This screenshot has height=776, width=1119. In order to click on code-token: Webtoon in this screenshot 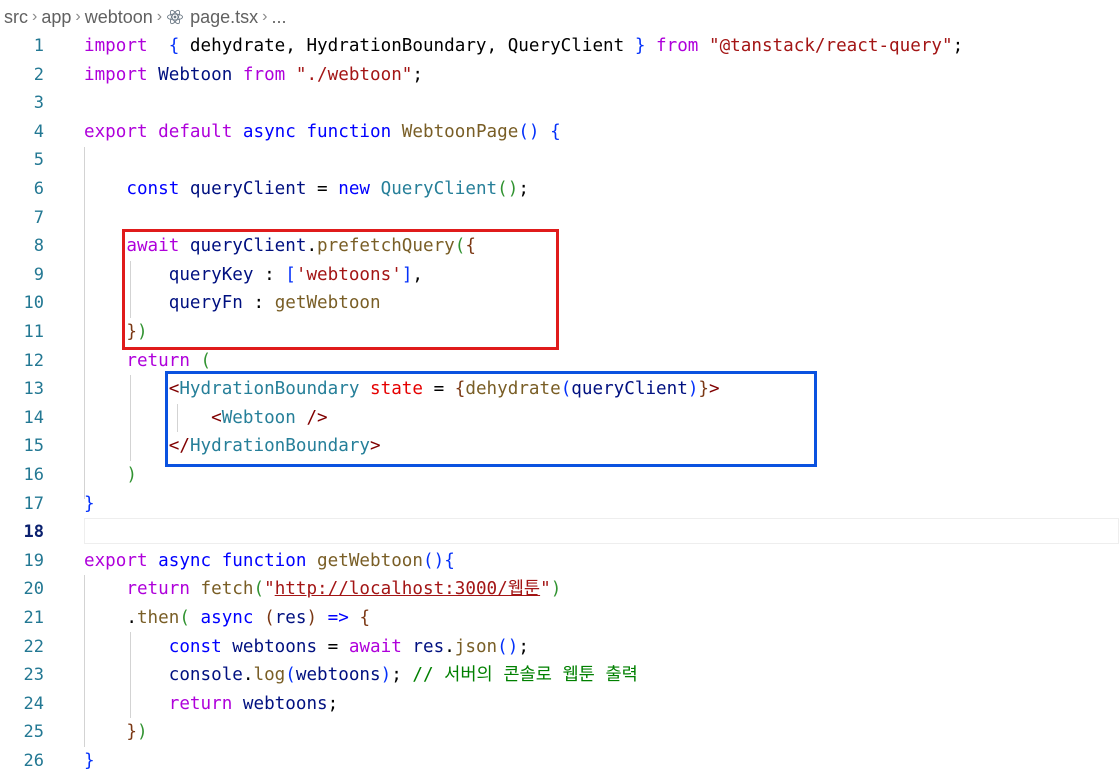, I will do `click(190, 74)`.